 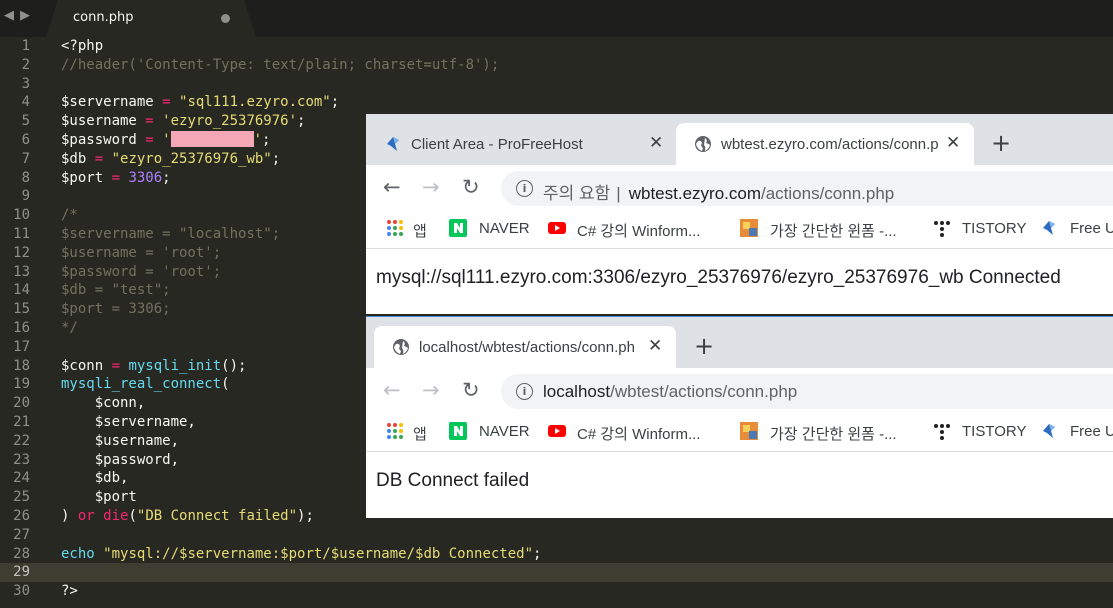 What do you see at coordinates (556, 84) in the screenshot?
I see `code-line-3: 3` at bounding box center [556, 84].